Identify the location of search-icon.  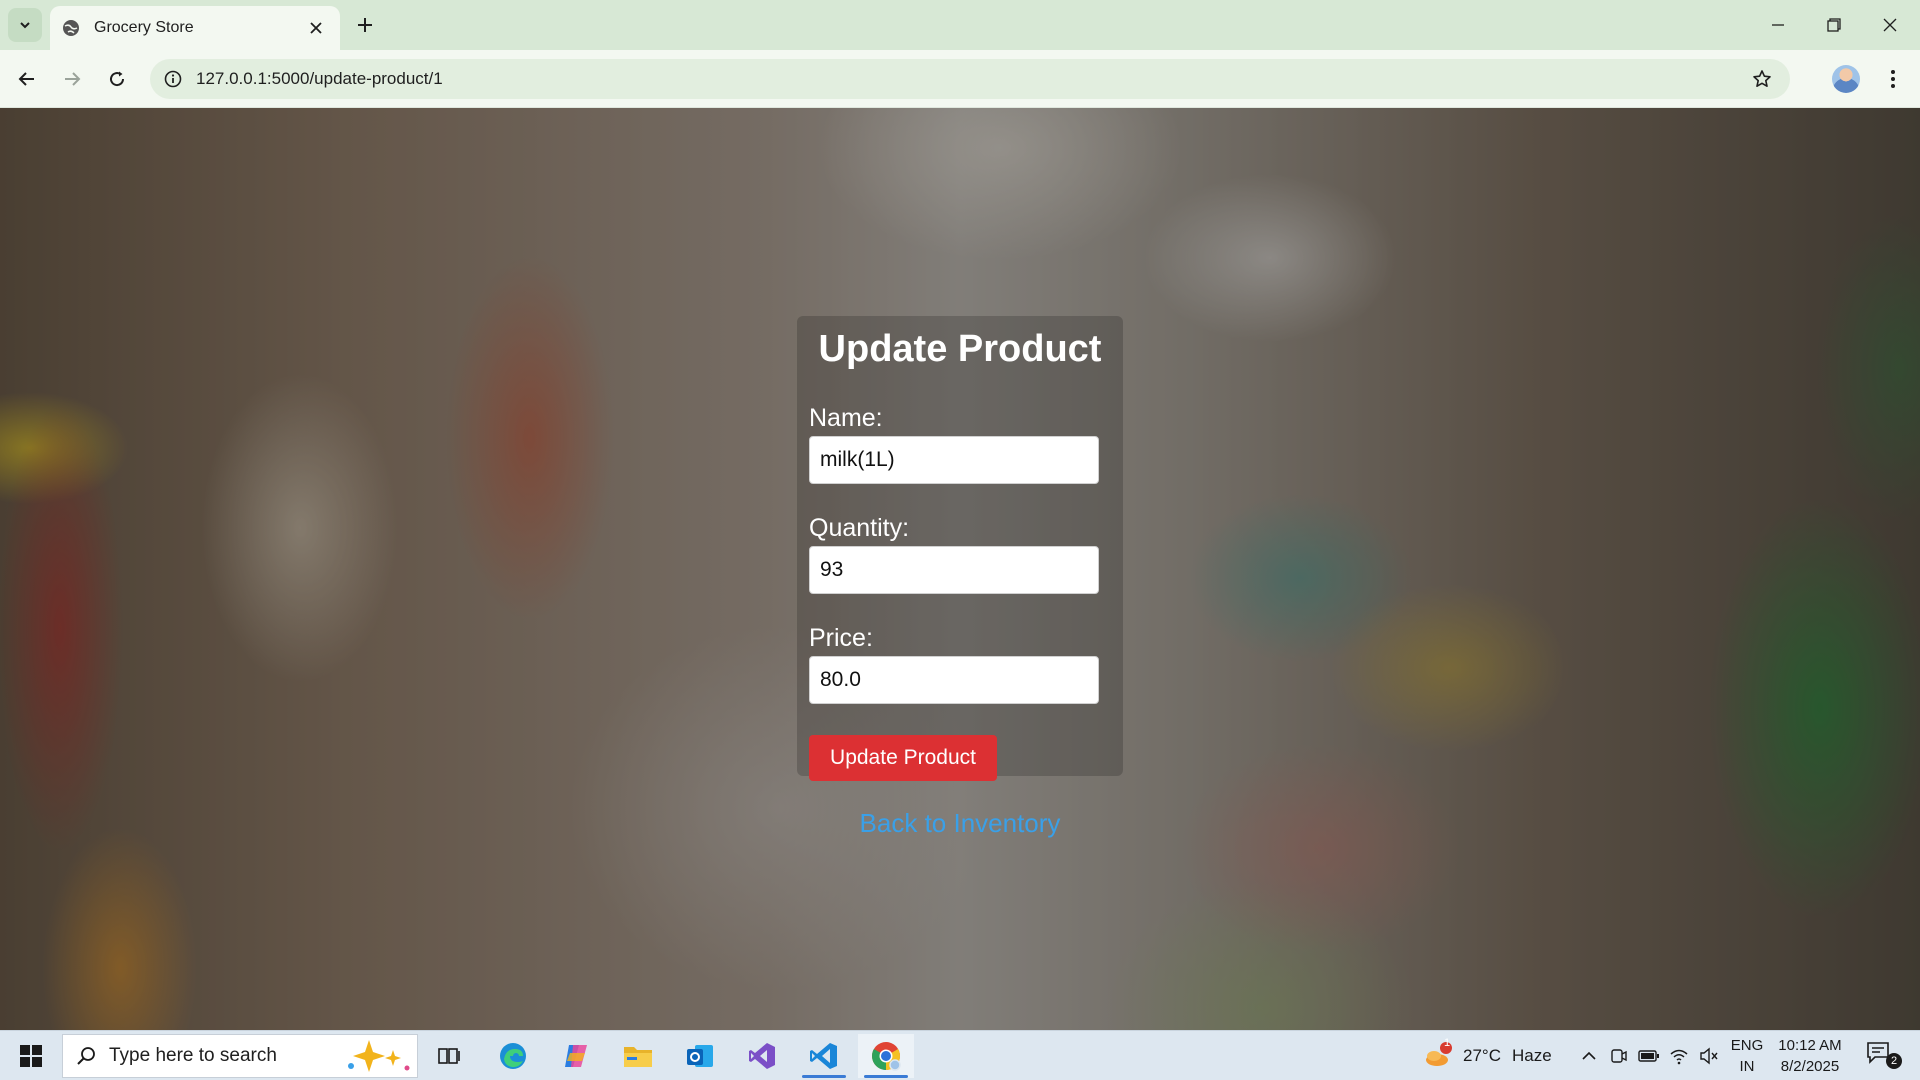
(86, 1056).